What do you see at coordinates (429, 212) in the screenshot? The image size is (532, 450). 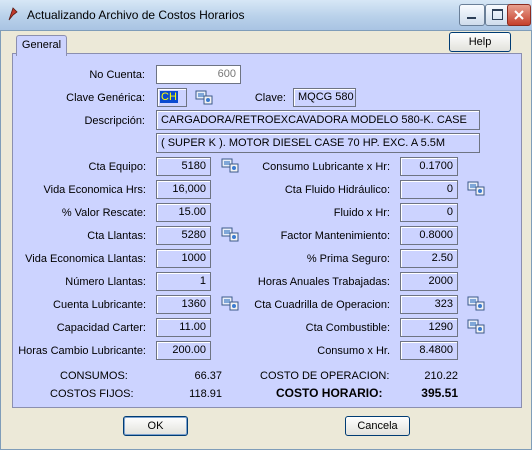 I see `fluido-x-hr-input: 0` at bounding box center [429, 212].